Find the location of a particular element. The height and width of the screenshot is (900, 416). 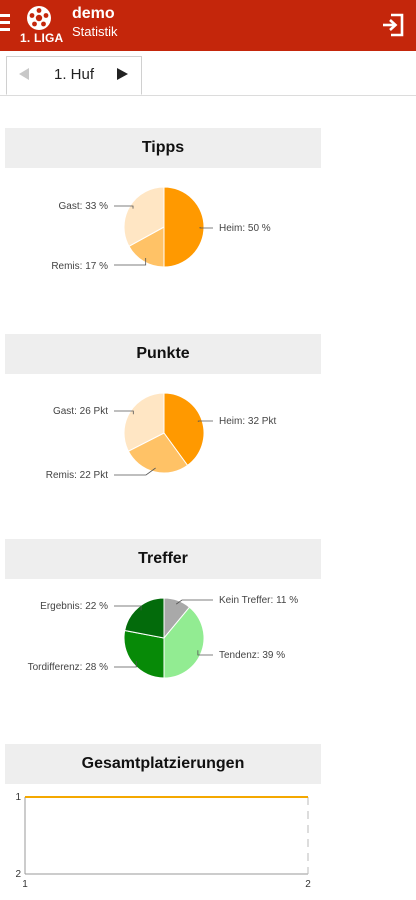

logout-icon is located at coordinates (393, 25).